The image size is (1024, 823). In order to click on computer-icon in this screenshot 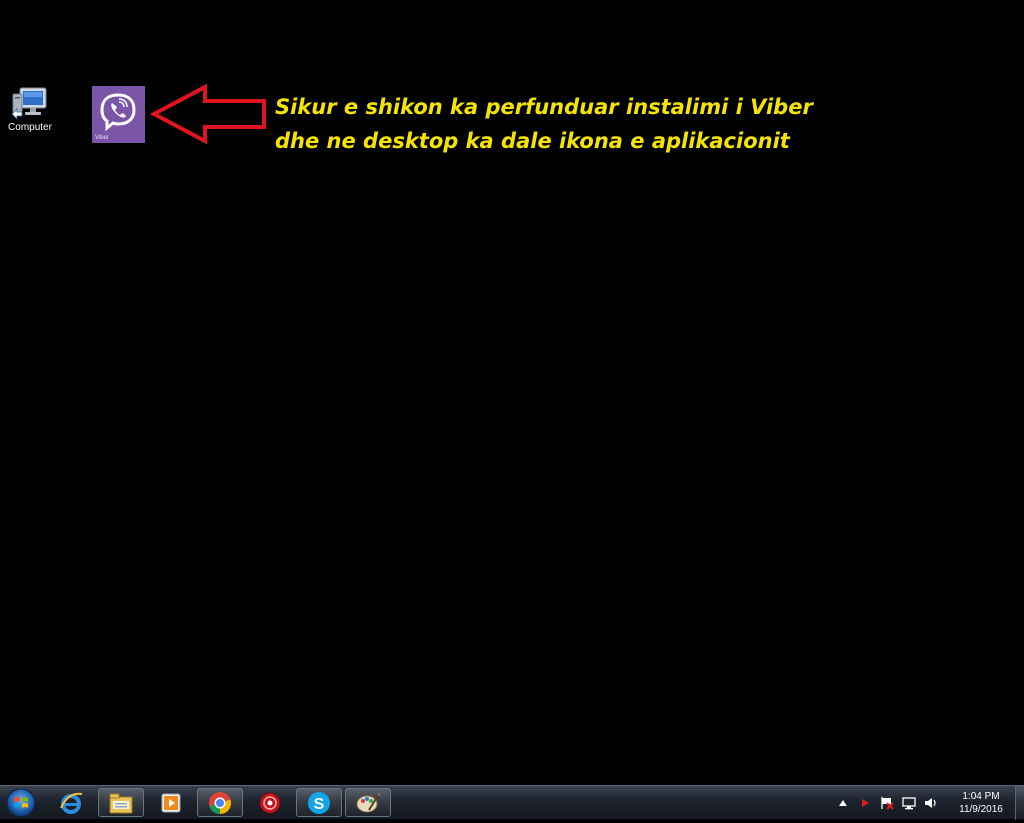, I will do `click(29, 103)`.